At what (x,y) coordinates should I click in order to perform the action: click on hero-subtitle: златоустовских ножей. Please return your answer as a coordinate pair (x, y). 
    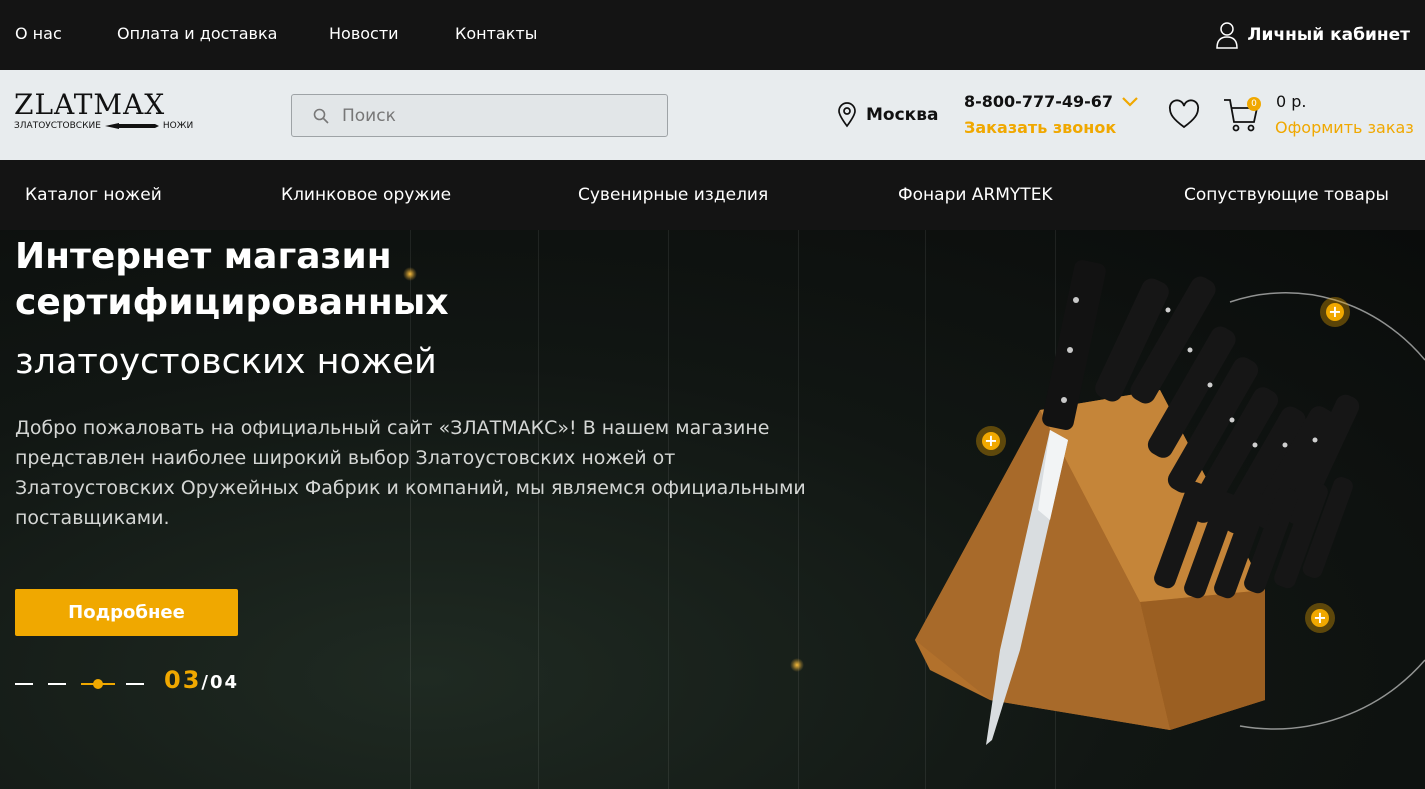
    Looking at the image, I should click on (226, 362).